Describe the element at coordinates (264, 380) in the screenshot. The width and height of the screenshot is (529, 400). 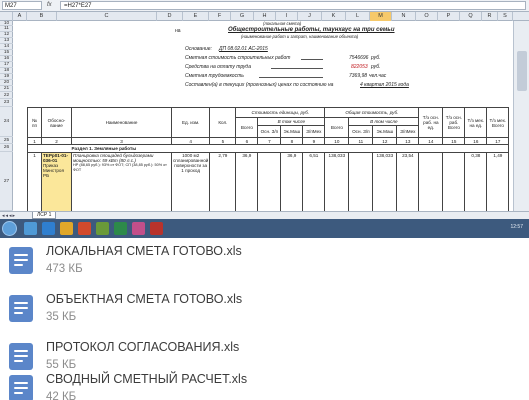
I see `file-item: СВОДНЫЙ СМЕТНЫЙ РАСЧЕТ.xls 42 КБ` at that location.